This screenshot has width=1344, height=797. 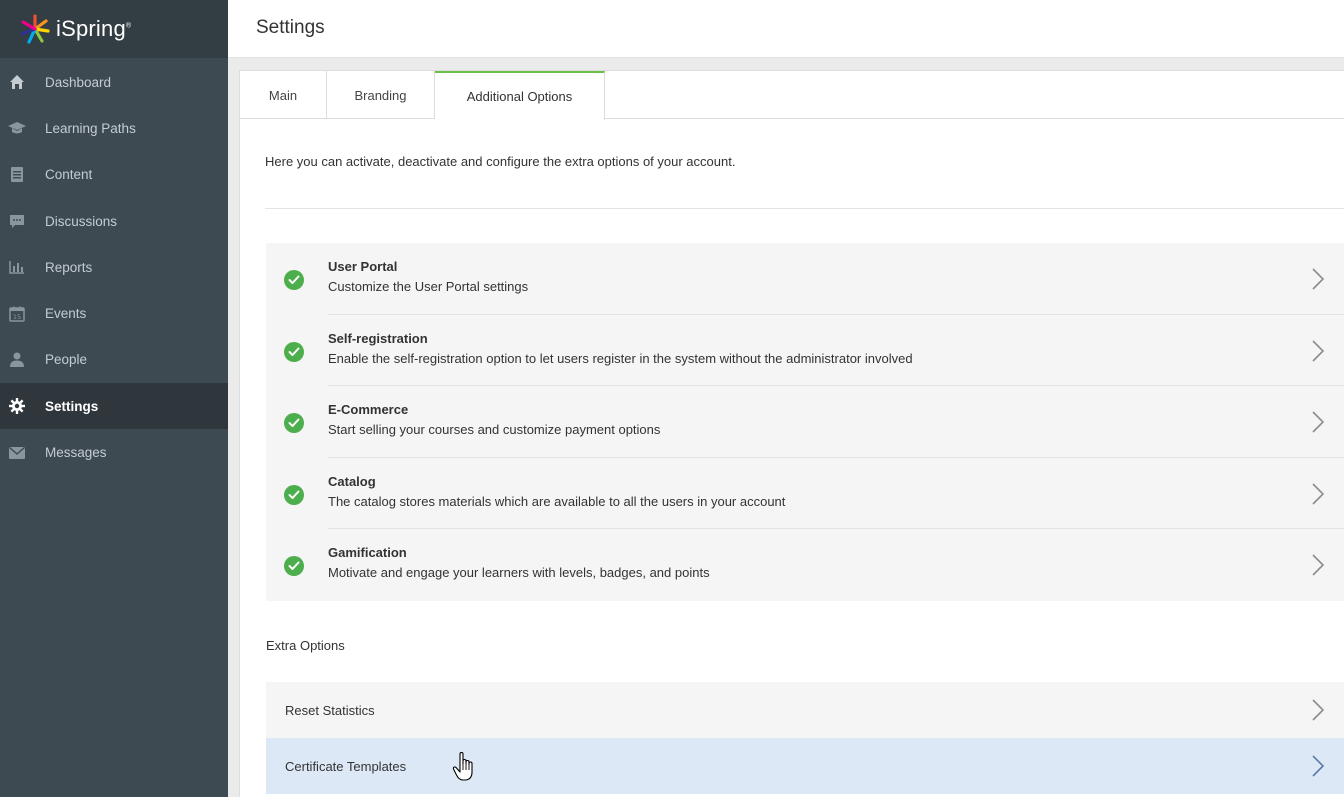 What do you see at coordinates (114, 452) in the screenshot?
I see `sidebar-item-messages: Messages` at bounding box center [114, 452].